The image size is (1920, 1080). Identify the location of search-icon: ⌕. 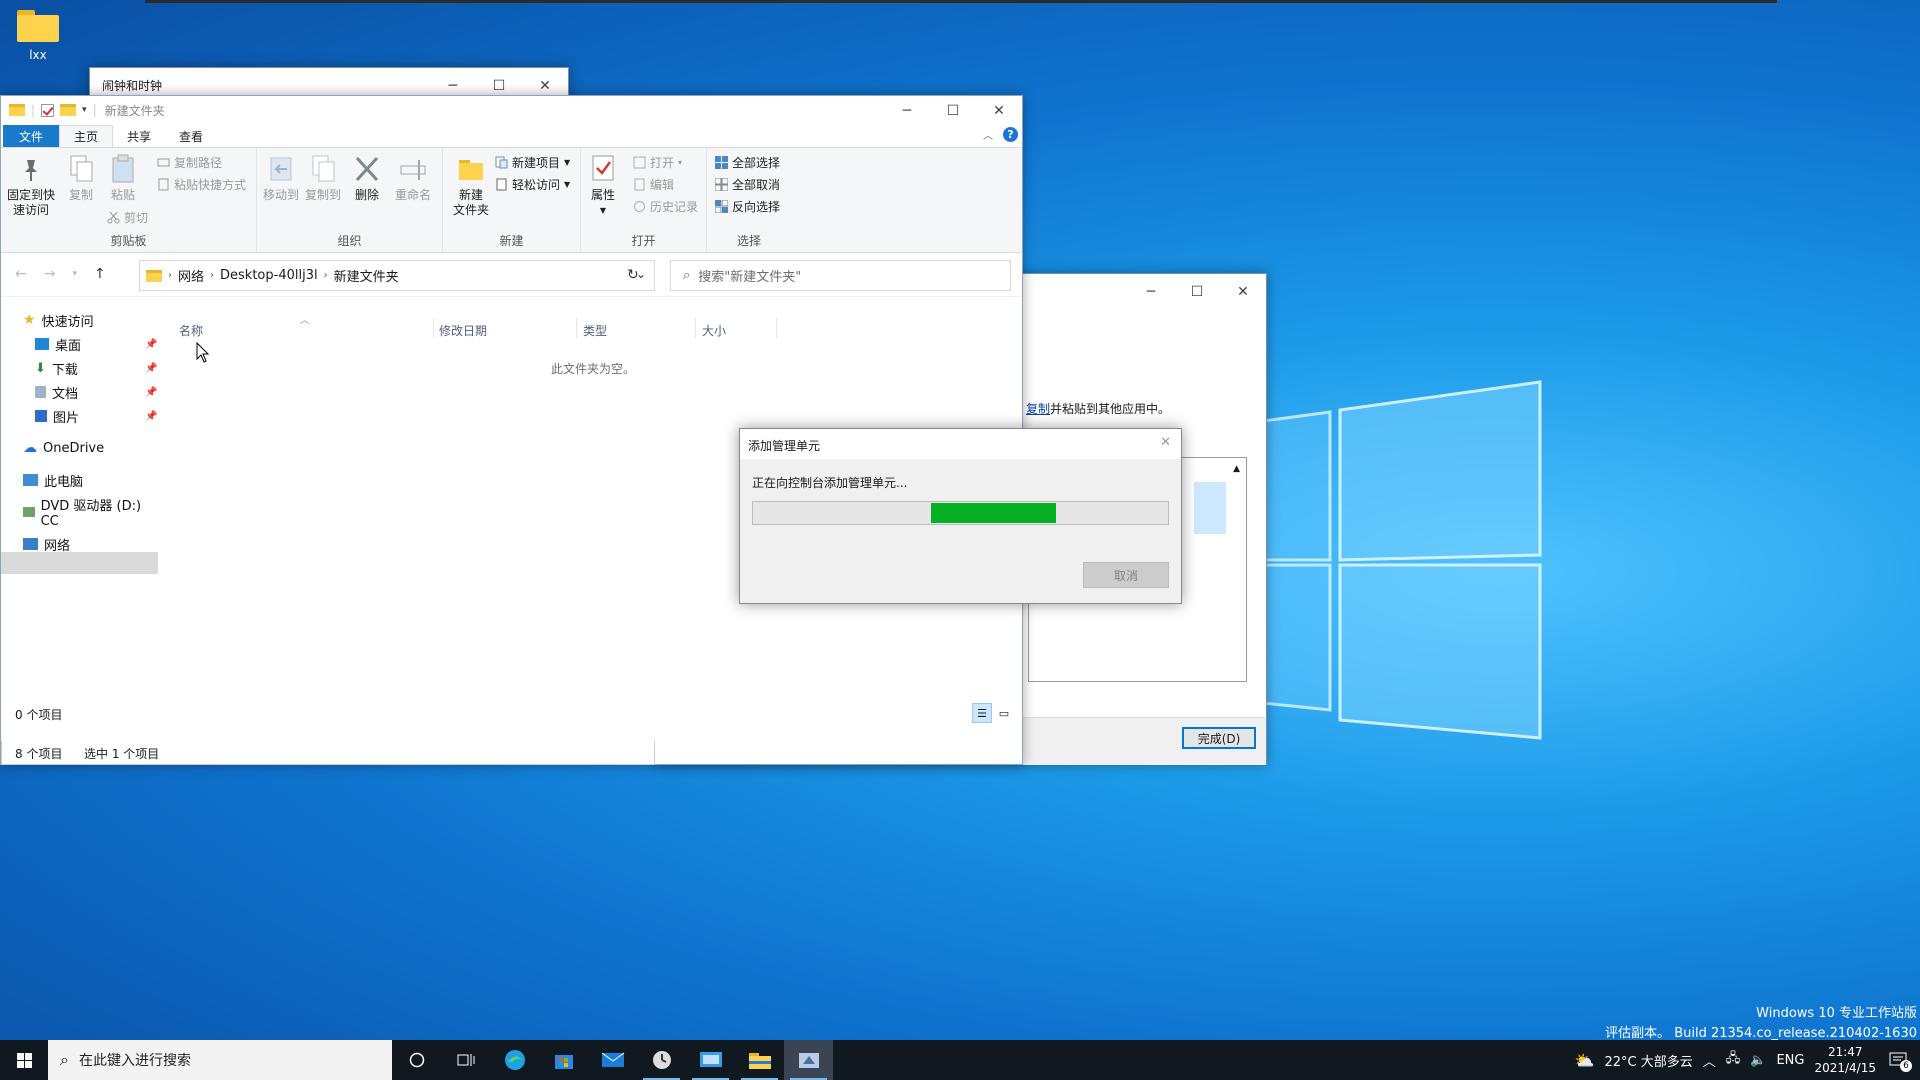
(64, 1059).